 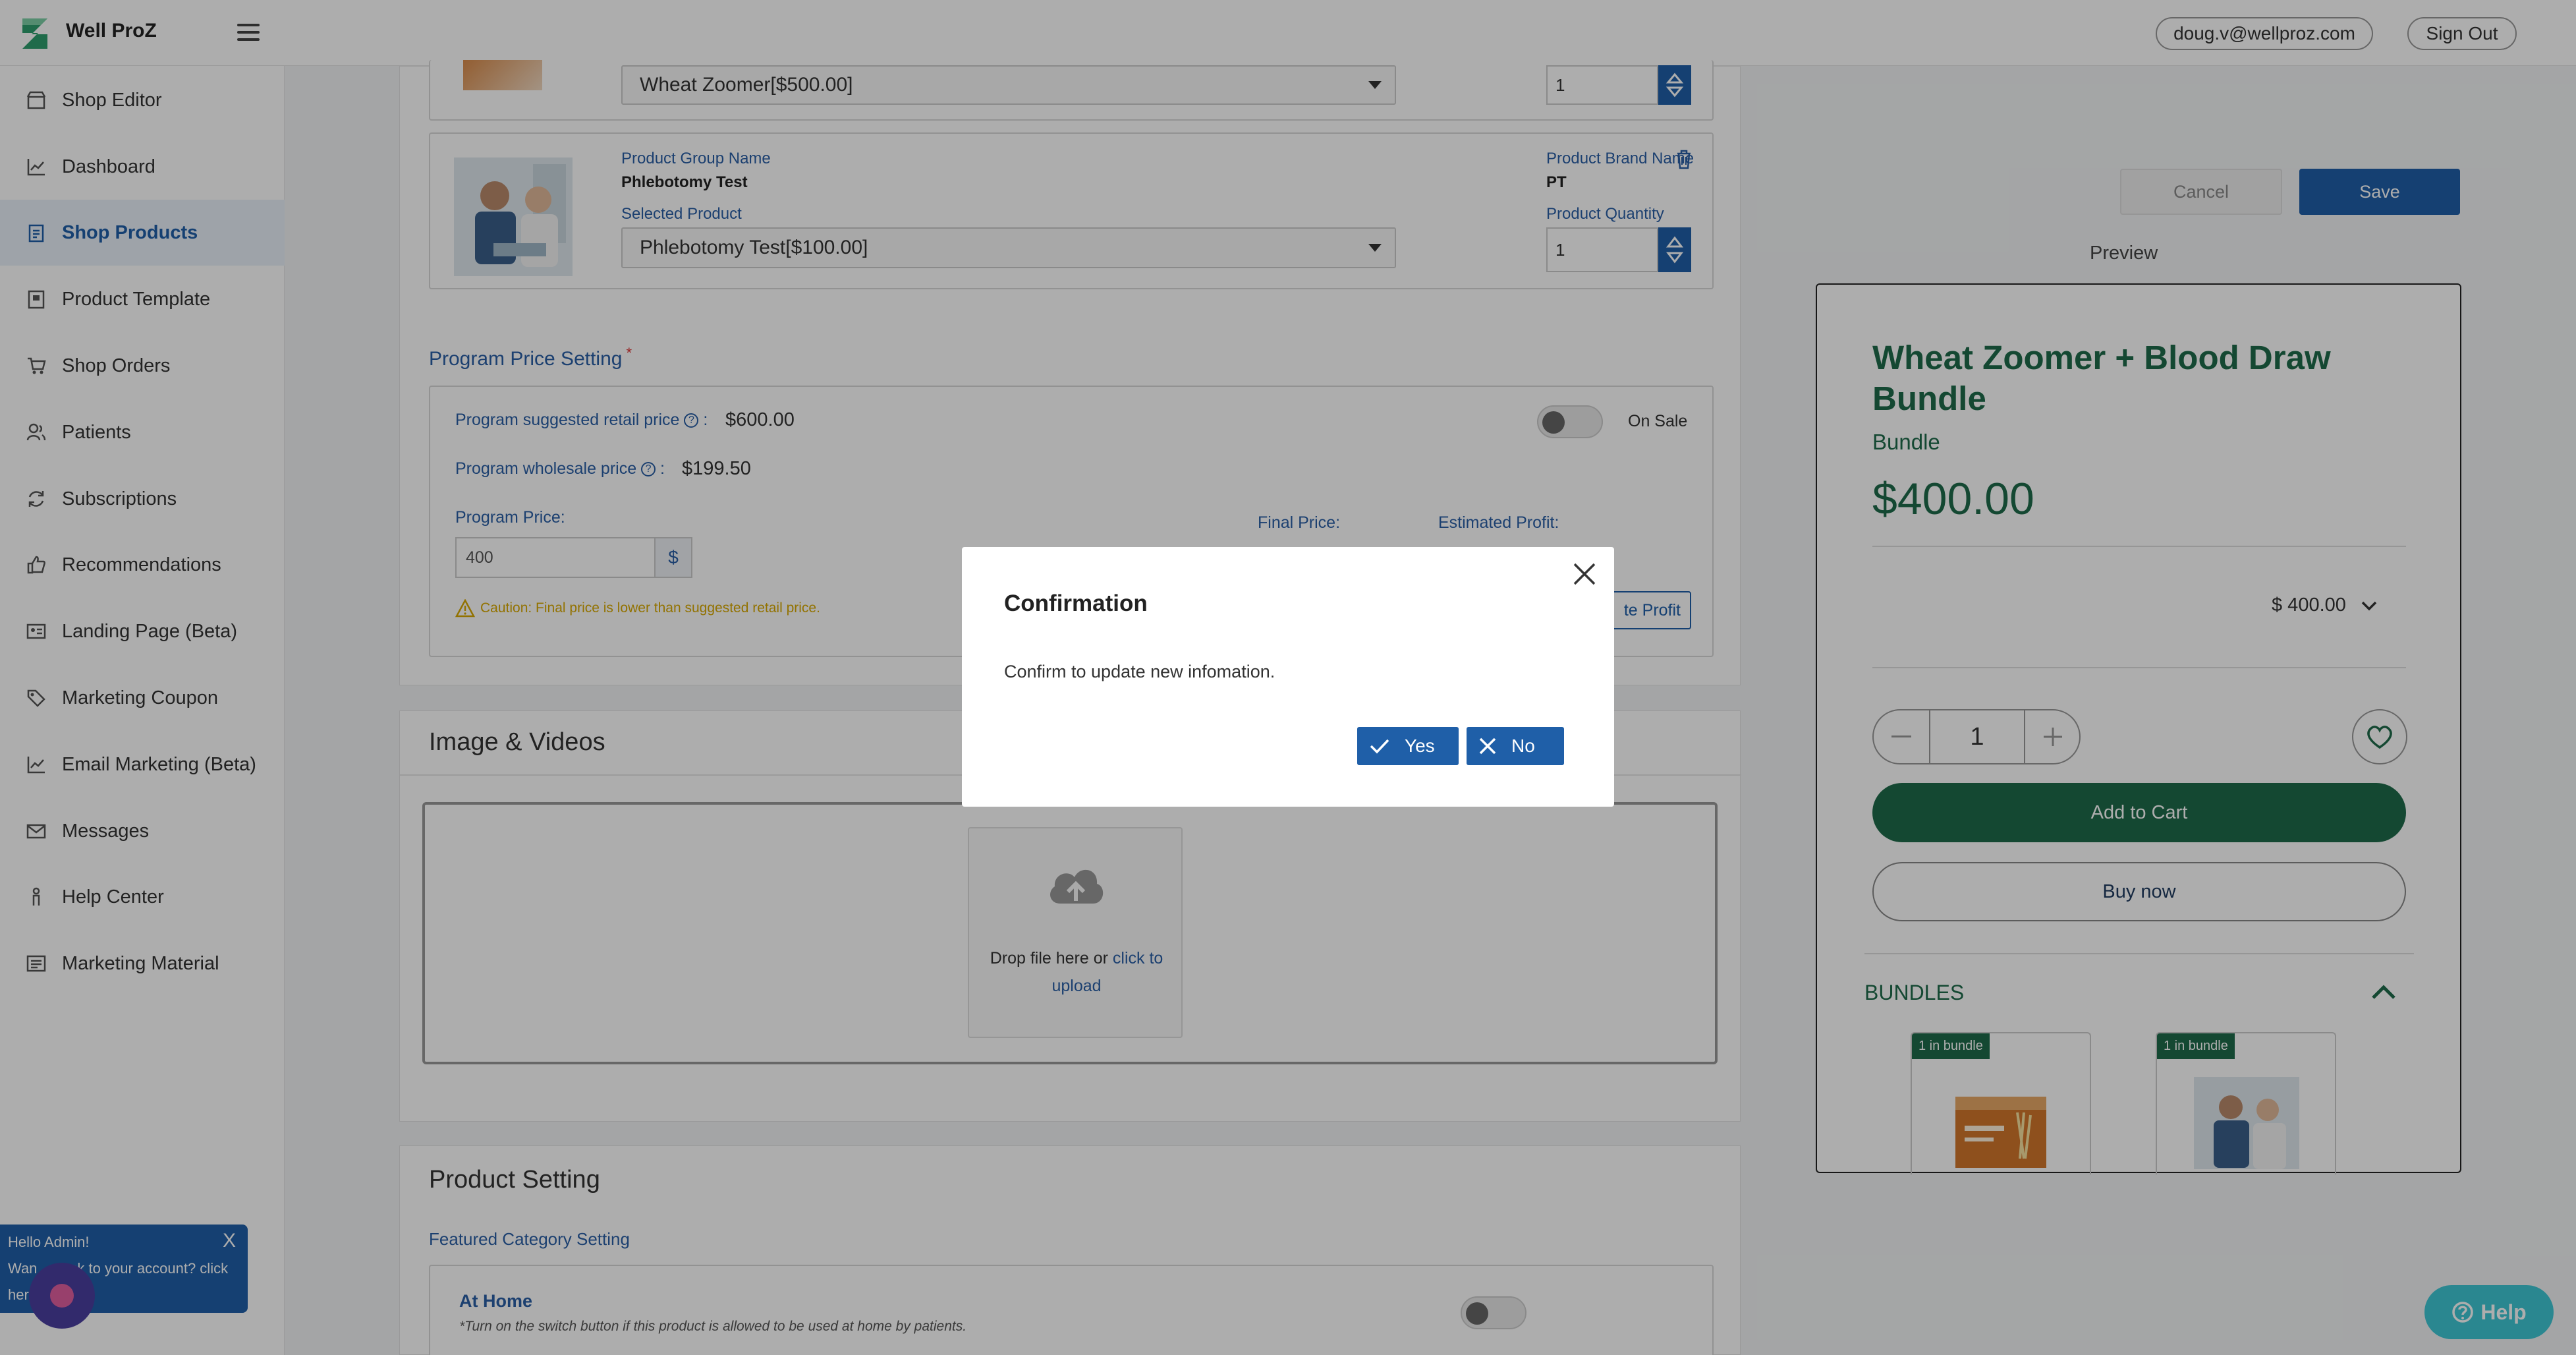 I want to click on dialog-message: Confirm to update new infomation., so click(x=1139, y=672).